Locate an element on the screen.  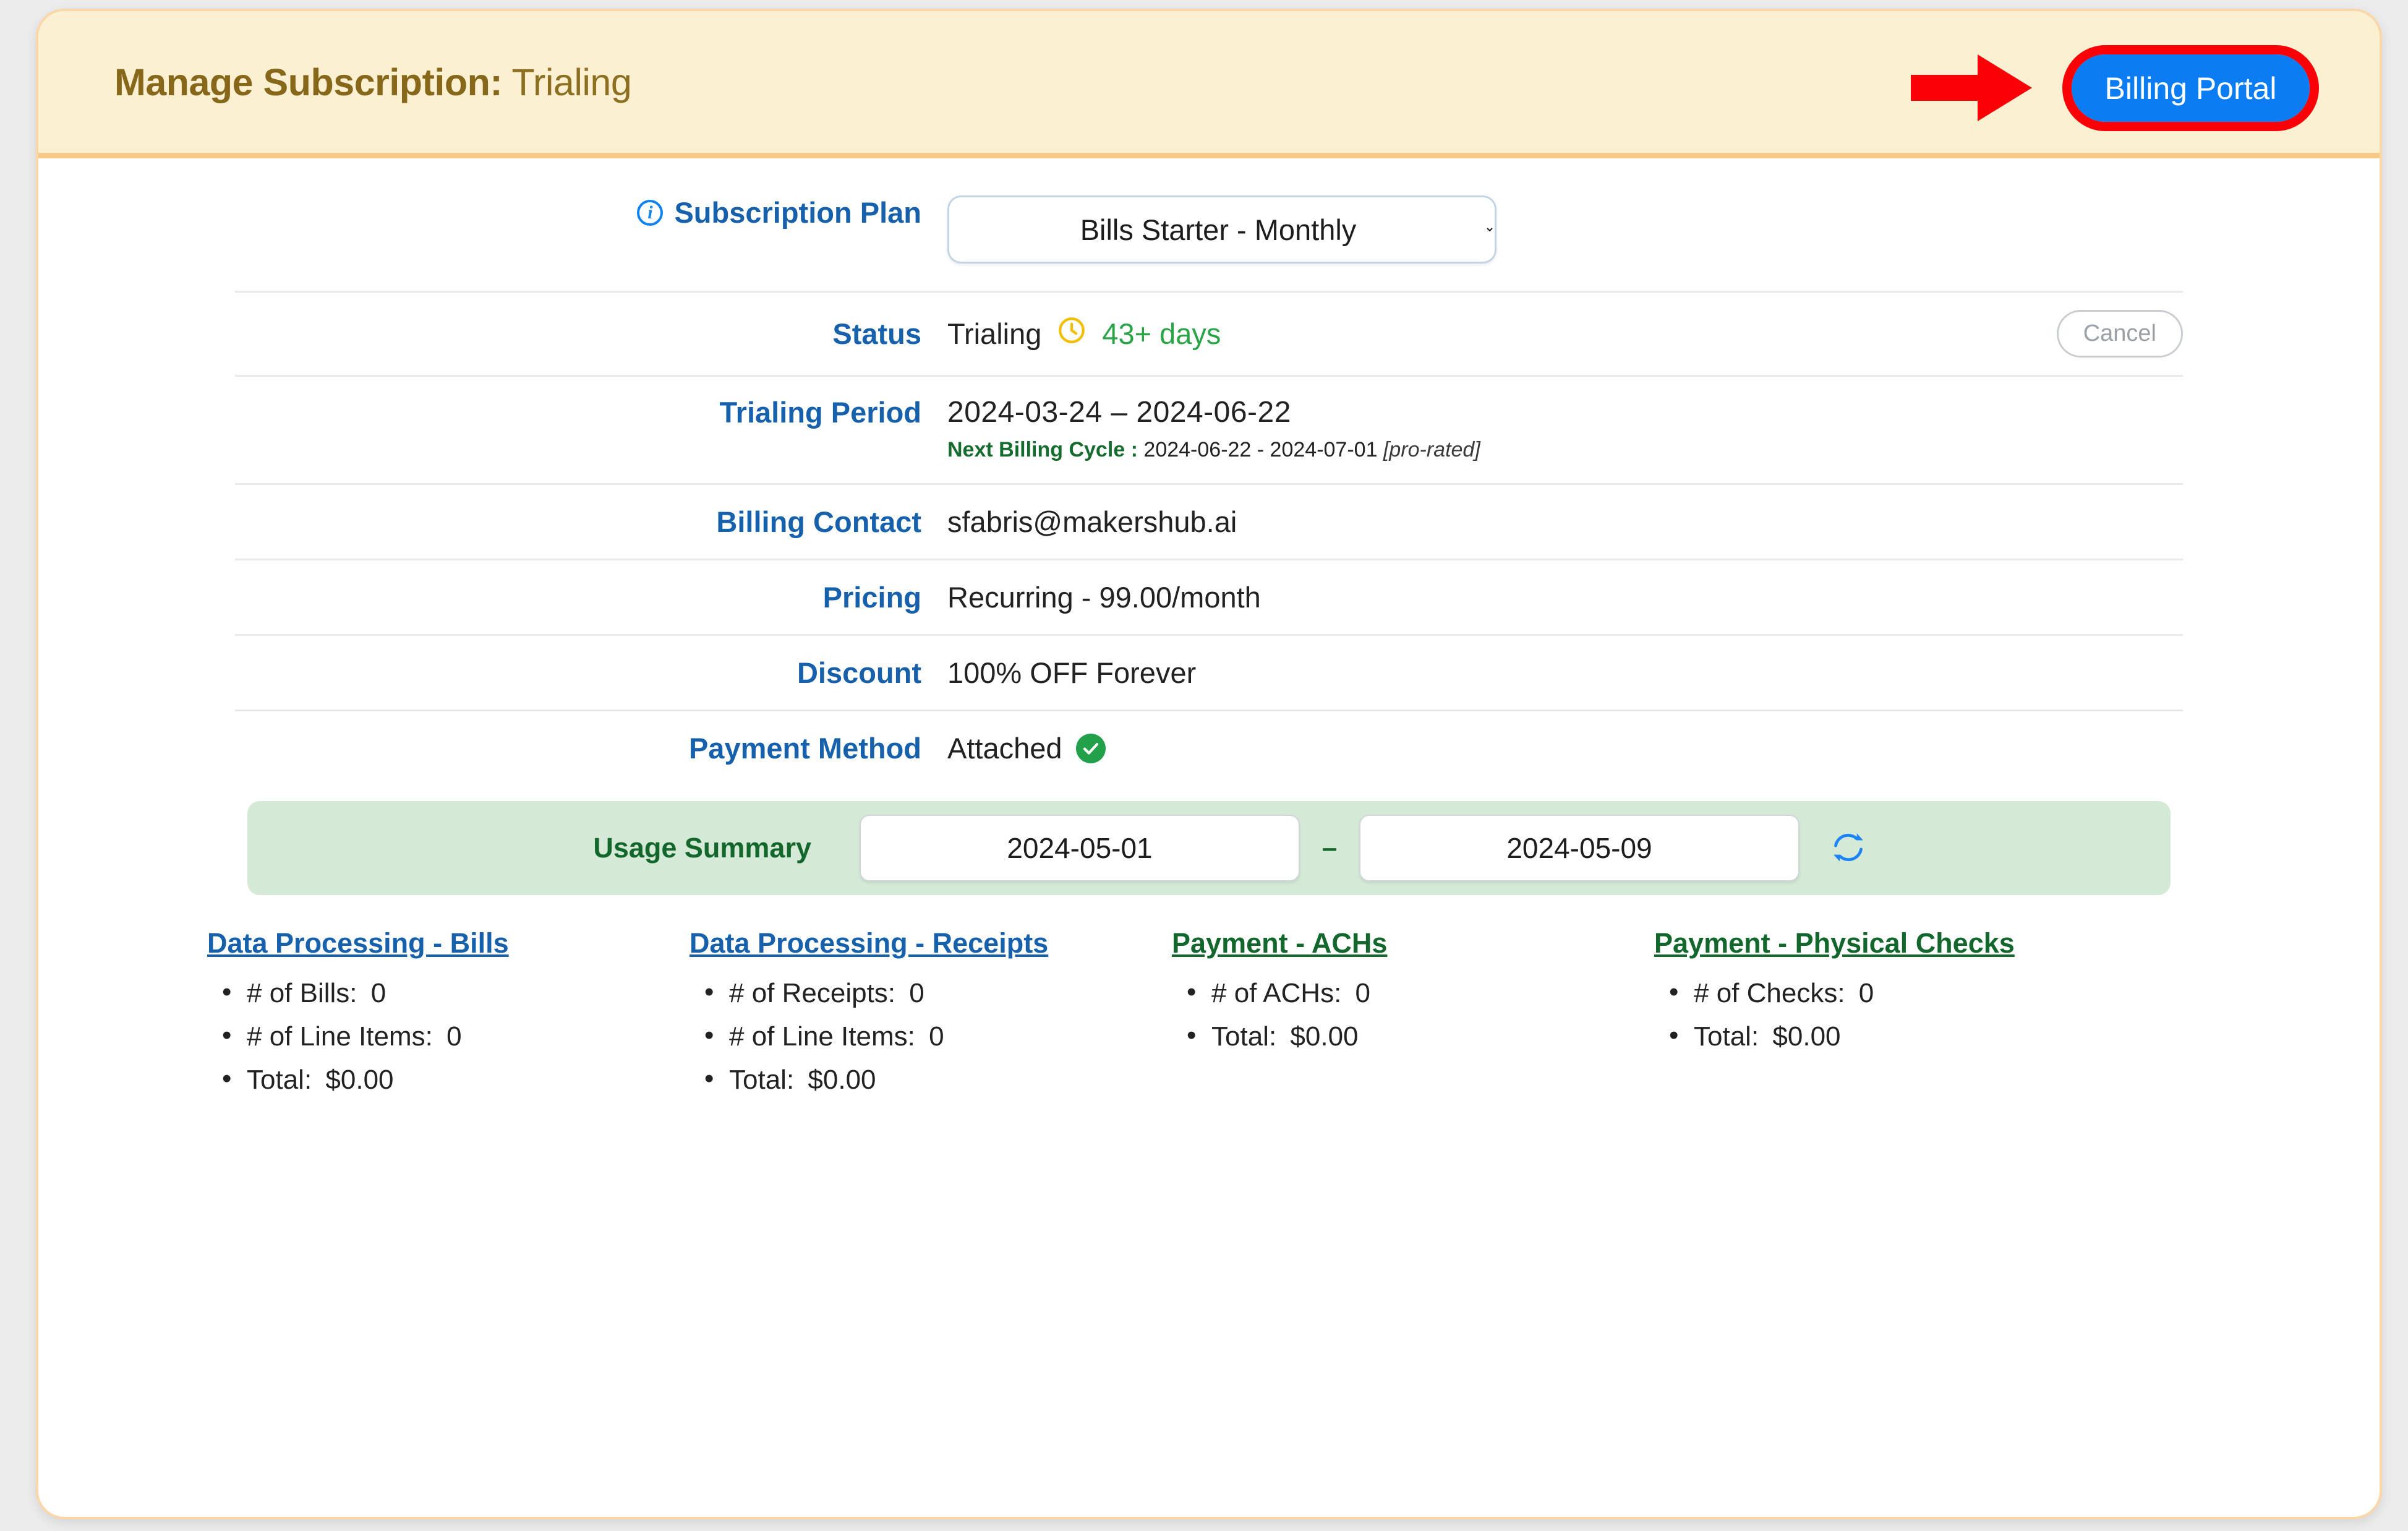
list-item: # of Checks: 0 is located at coordinates (1903, 993).